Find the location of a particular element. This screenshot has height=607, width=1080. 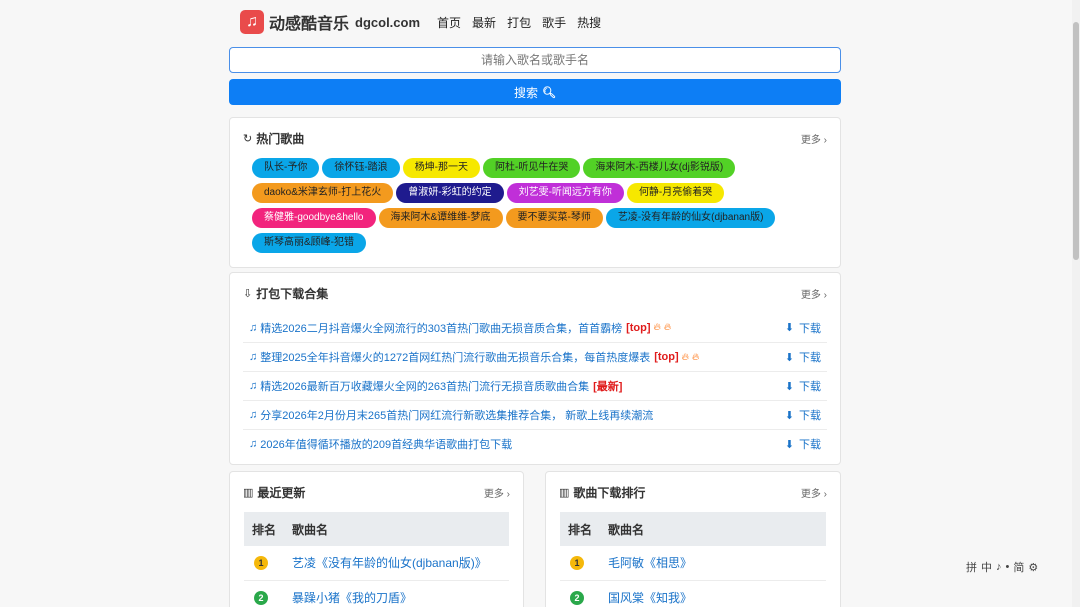

hot-song-tag: 刘艺雯-听闻远方有你 is located at coordinates (565, 193).